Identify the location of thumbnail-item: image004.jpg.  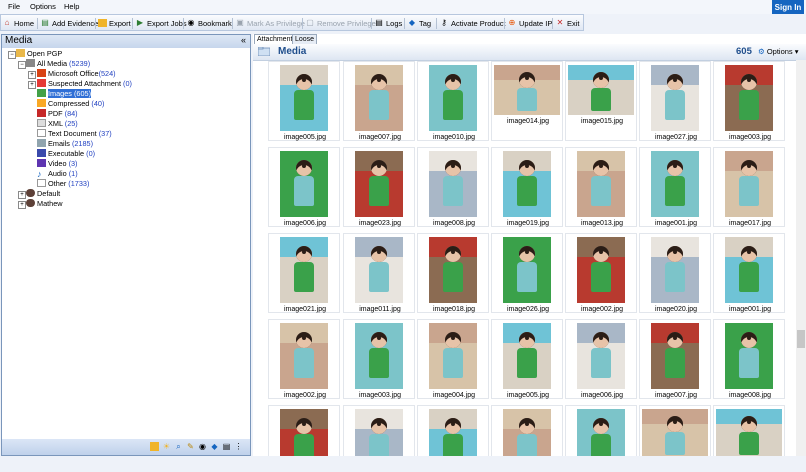
(453, 359).